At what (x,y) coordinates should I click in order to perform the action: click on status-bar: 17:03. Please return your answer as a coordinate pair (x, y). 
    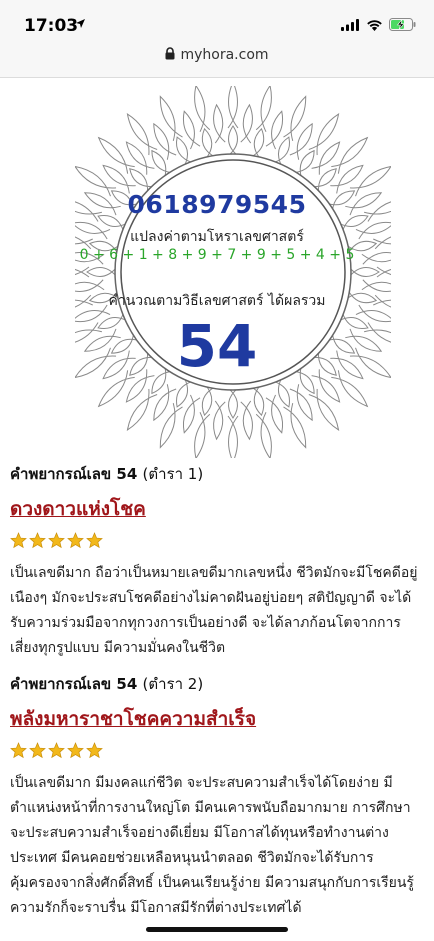
    Looking at the image, I should click on (217, 22).